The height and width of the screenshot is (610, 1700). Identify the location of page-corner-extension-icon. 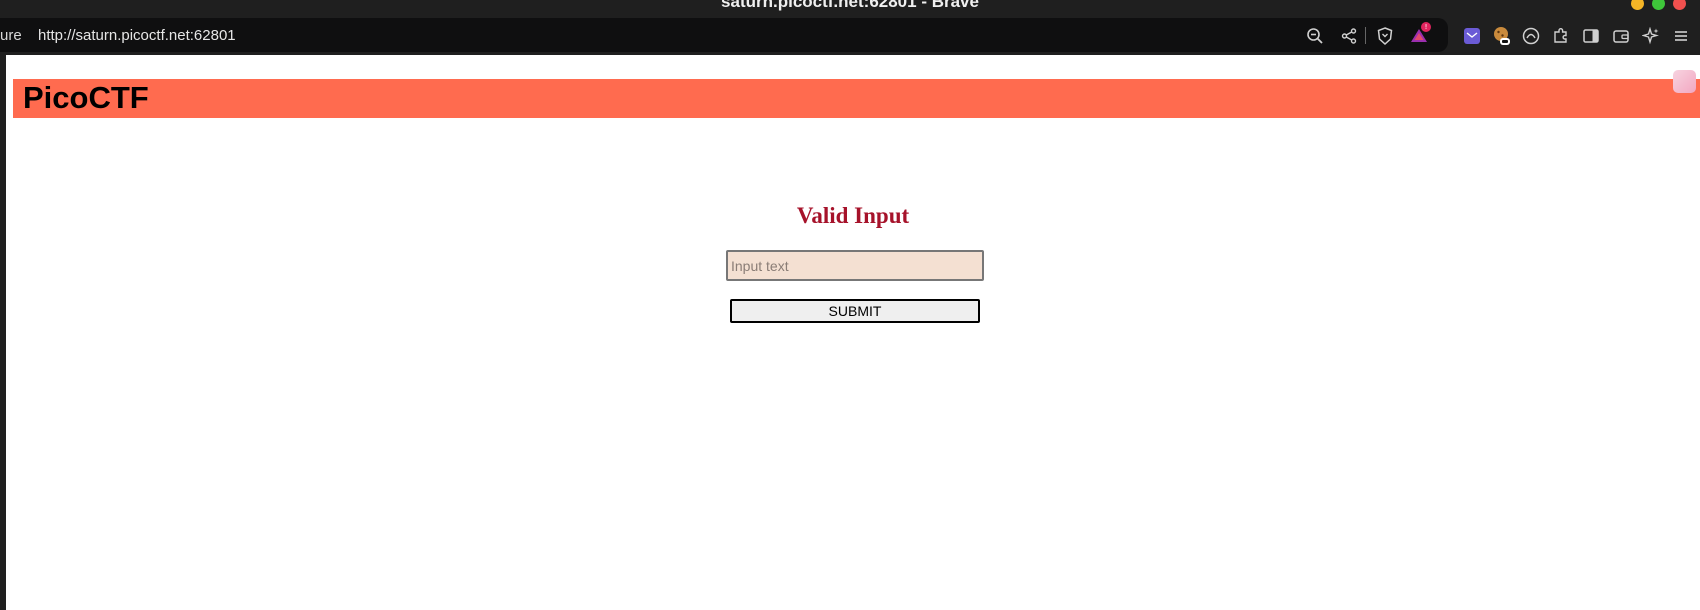
(1684, 81).